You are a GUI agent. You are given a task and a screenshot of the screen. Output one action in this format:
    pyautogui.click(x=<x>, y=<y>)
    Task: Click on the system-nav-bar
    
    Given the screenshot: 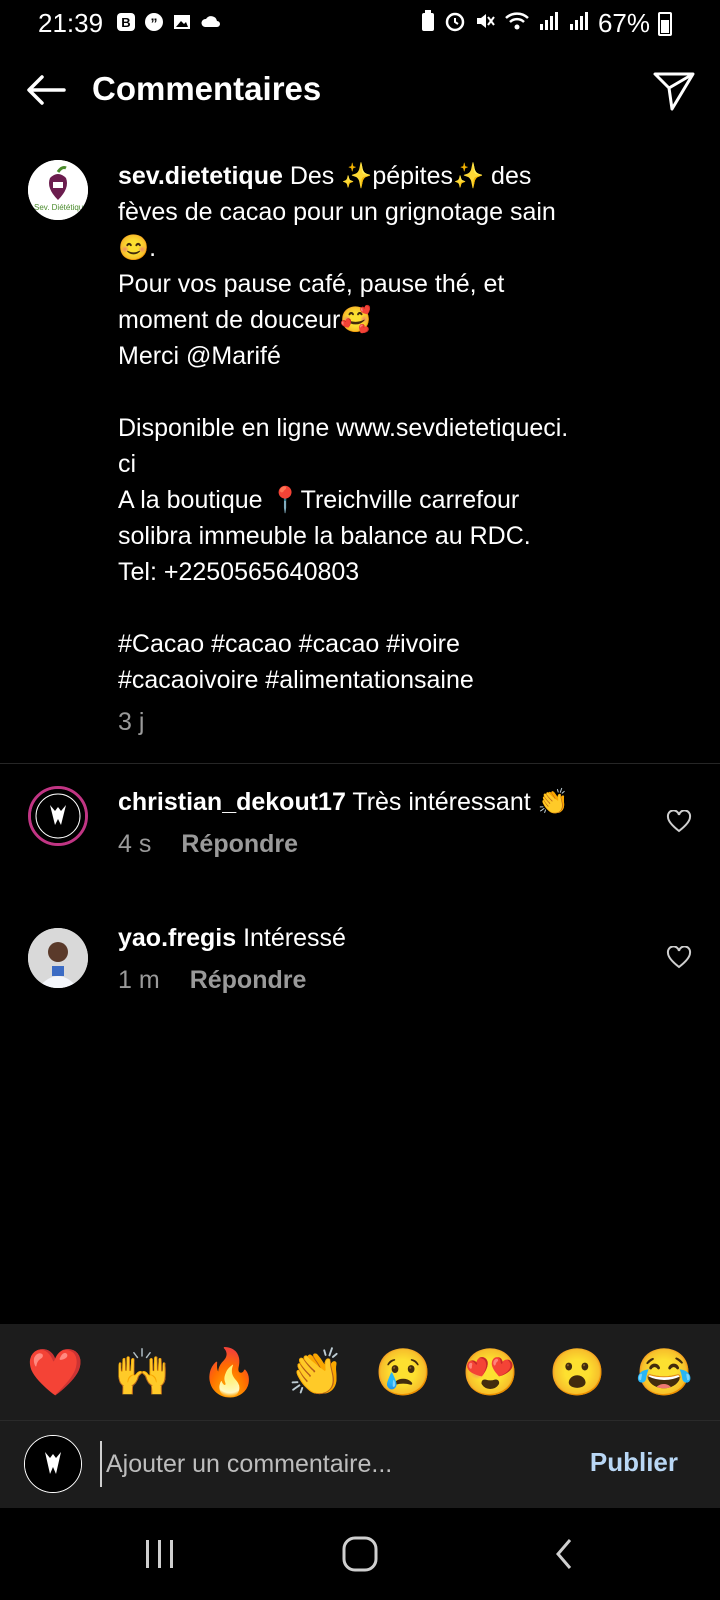 What is the action you would take?
    pyautogui.click(x=360, y=1554)
    